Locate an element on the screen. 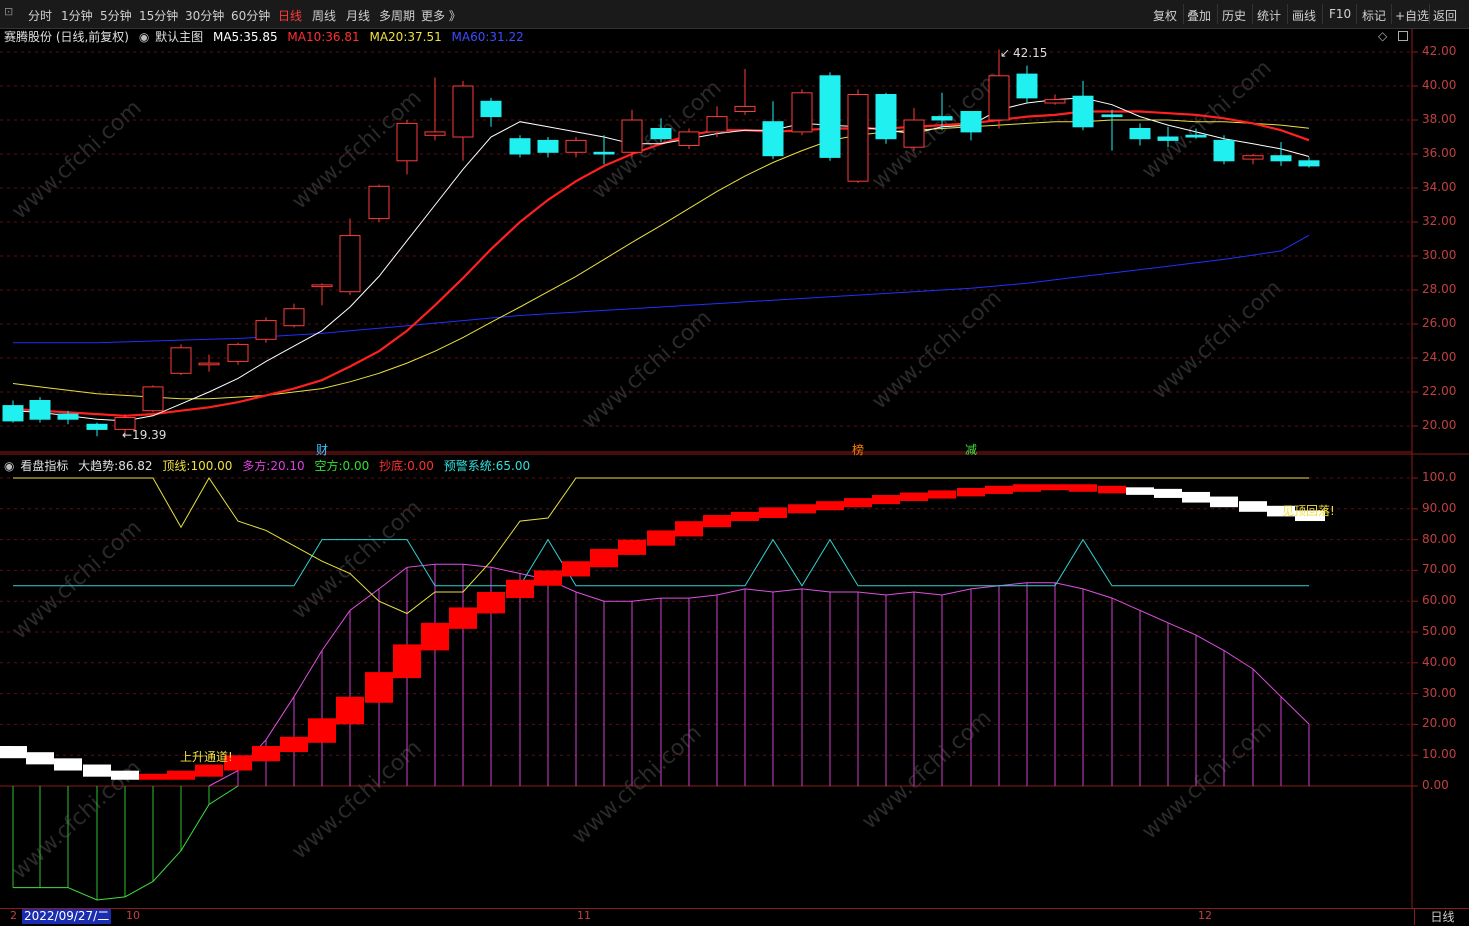 Image resolution: width=1469 pixels, height=926 pixels. tab-weekly: 周线 is located at coordinates (324, 15).